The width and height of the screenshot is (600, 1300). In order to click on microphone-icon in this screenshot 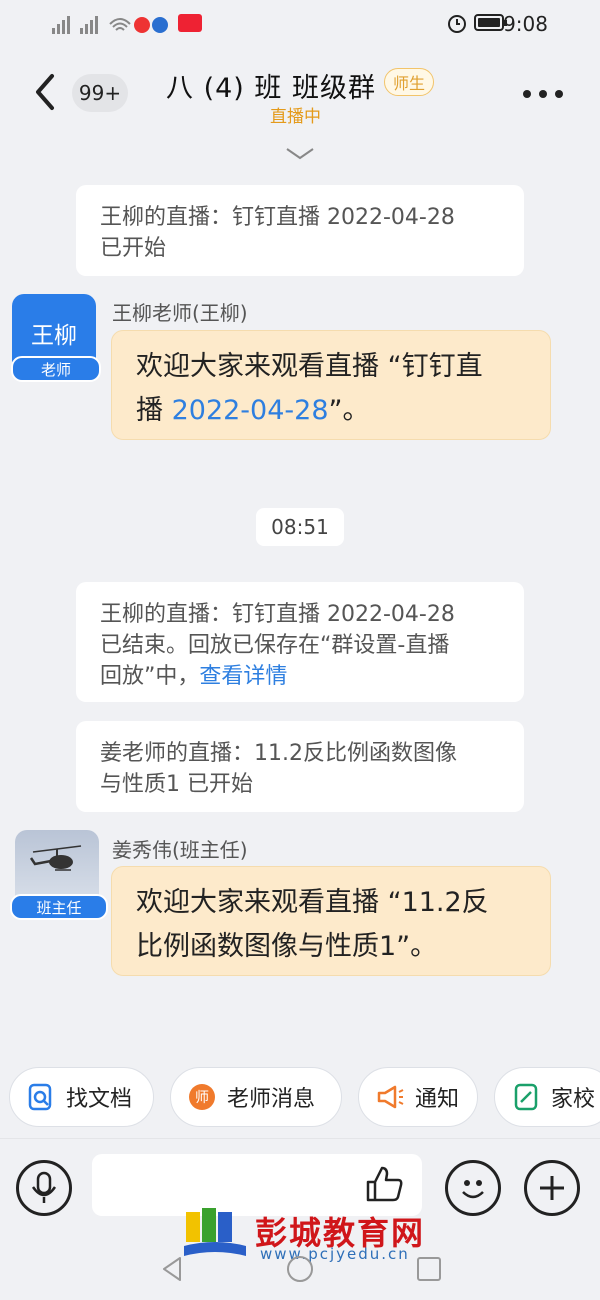, I will do `click(44, 1187)`.